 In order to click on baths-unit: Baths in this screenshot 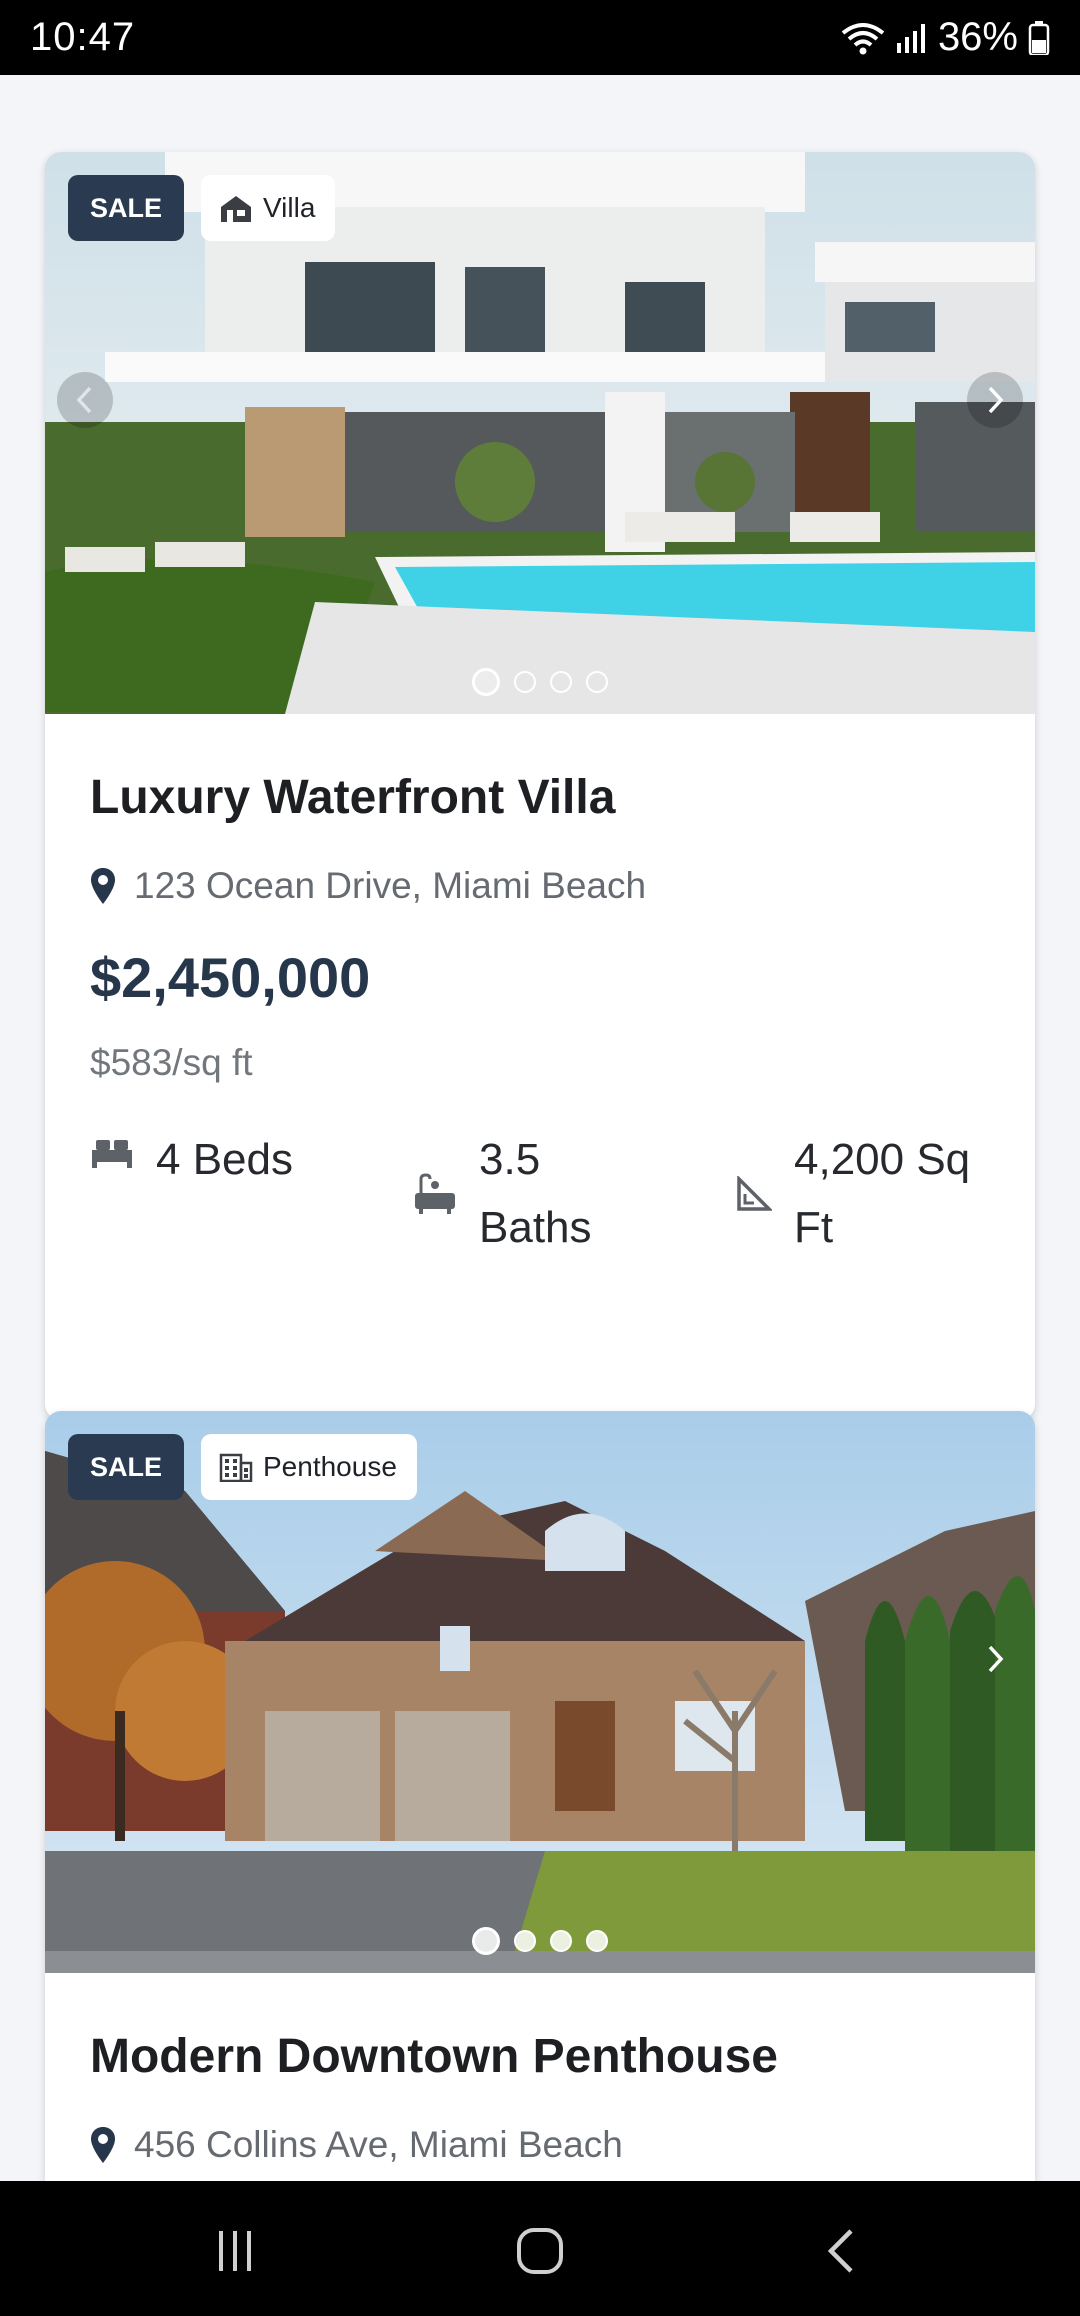, I will do `click(535, 1227)`.